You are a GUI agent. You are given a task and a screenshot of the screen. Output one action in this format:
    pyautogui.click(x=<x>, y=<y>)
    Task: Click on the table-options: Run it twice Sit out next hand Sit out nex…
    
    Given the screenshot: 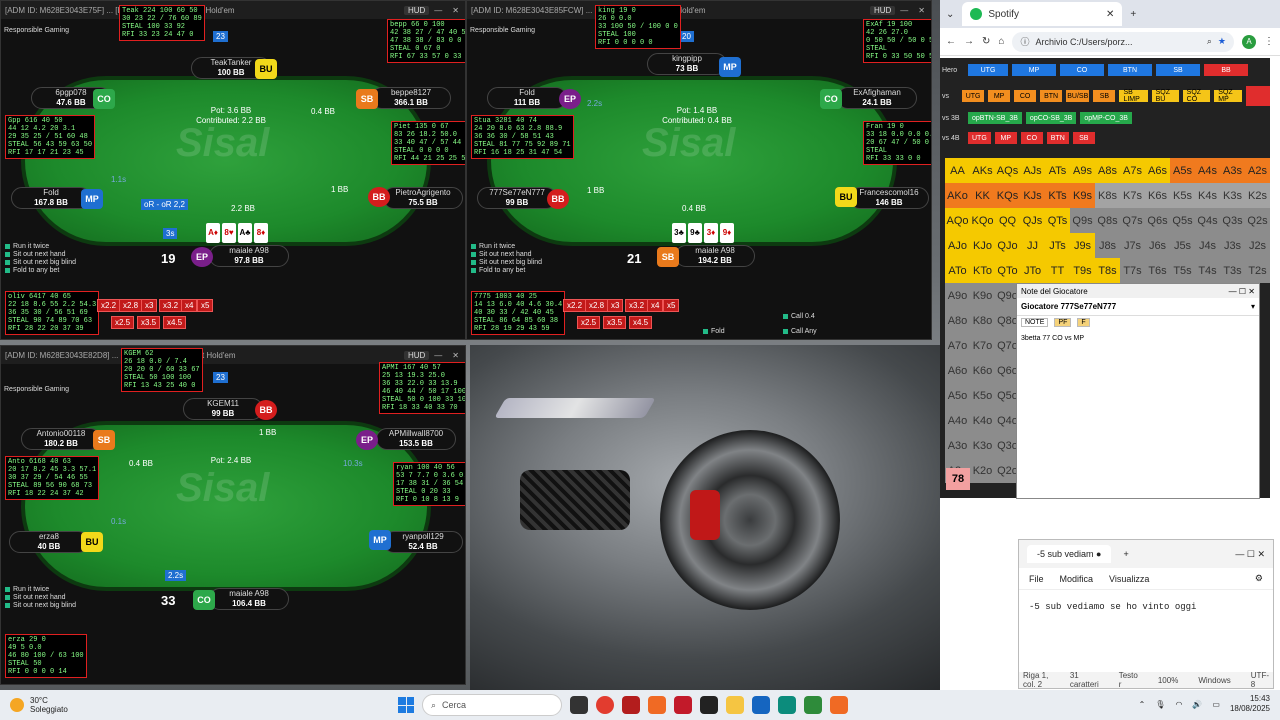 What is the action you would take?
    pyautogui.click(x=506, y=259)
    